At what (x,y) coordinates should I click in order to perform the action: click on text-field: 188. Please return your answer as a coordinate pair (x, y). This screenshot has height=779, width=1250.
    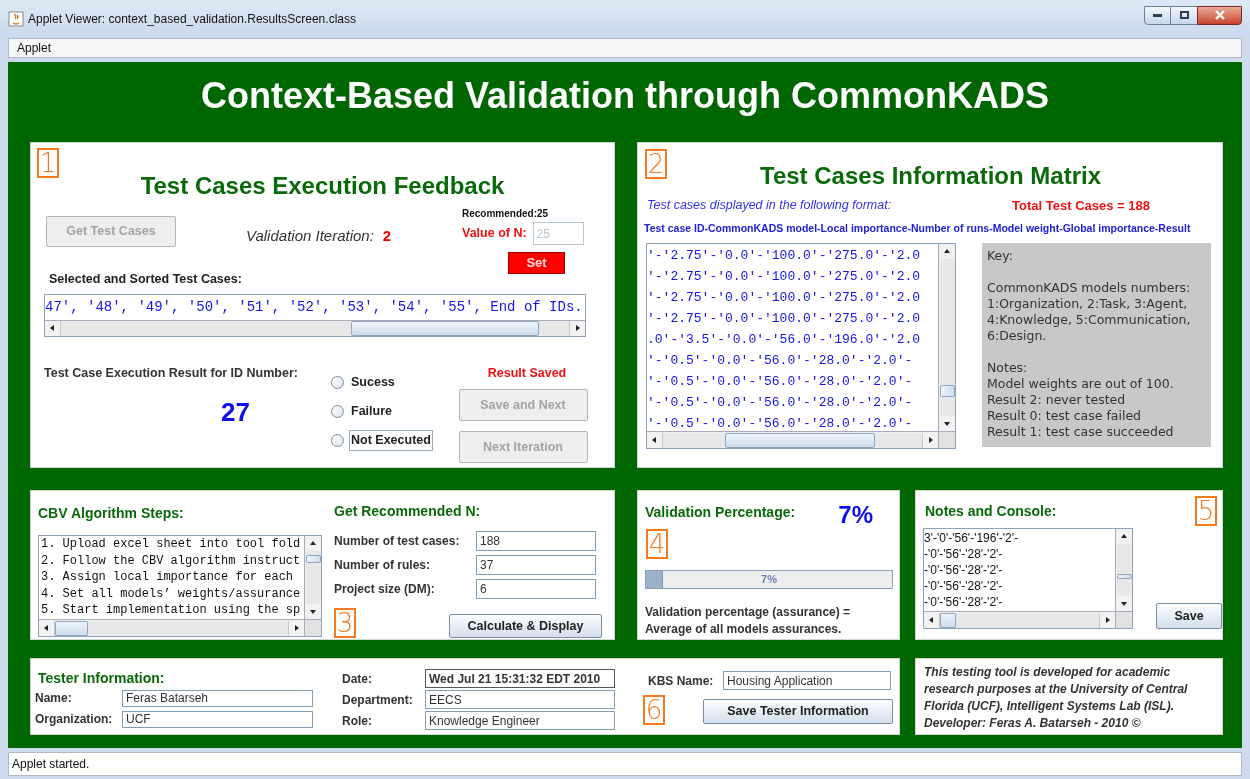
    Looking at the image, I should click on (536, 541).